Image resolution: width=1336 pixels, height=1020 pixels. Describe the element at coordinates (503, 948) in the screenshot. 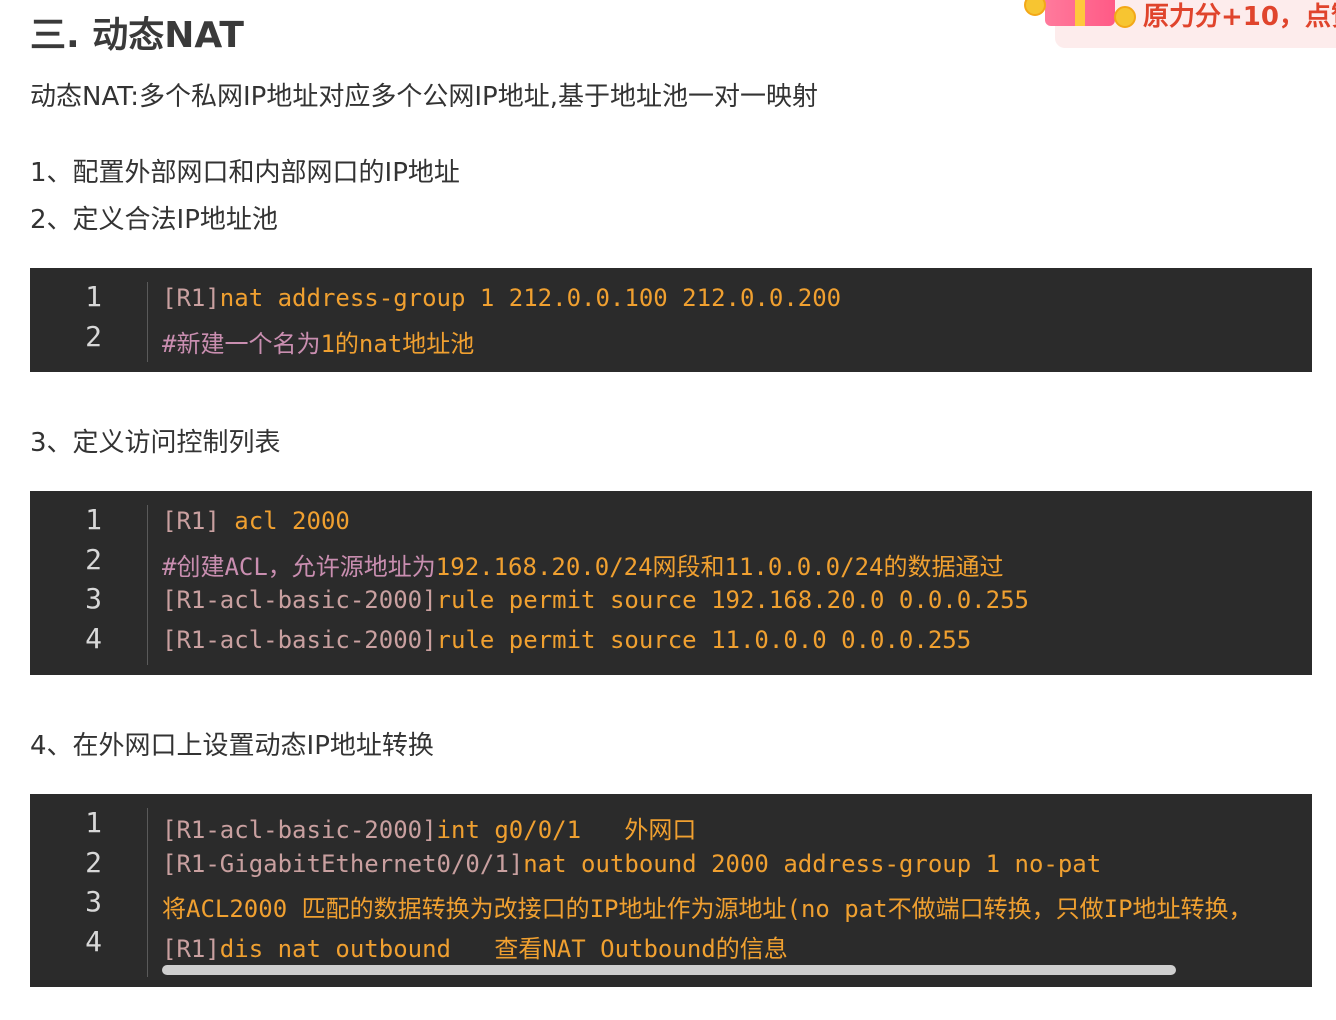

I see `code-token: dis nat outbound 查看NAT Outbound的信息` at that location.